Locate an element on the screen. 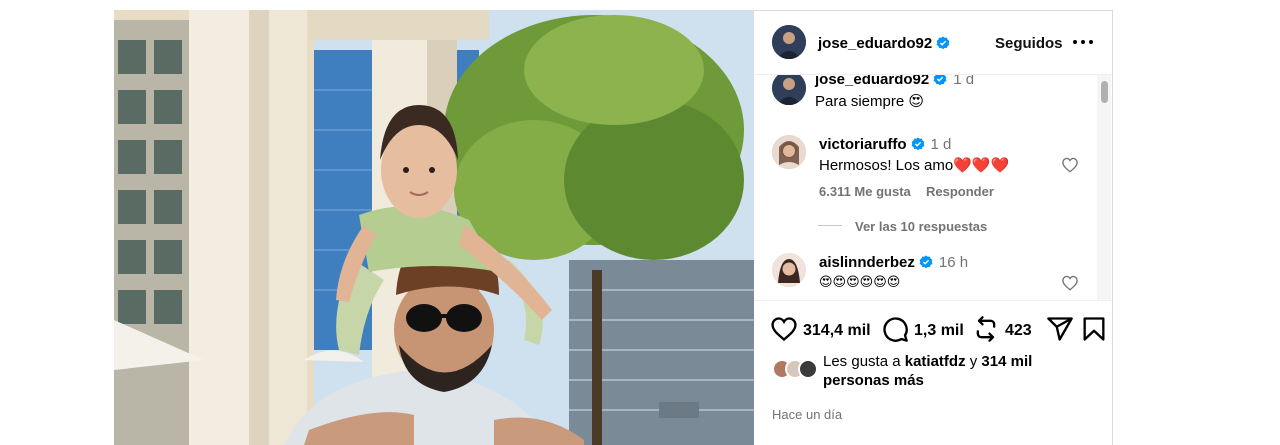 The image size is (1280, 445). view-replies-button: Ver las 10 respuestas is located at coordinates (921, 226).